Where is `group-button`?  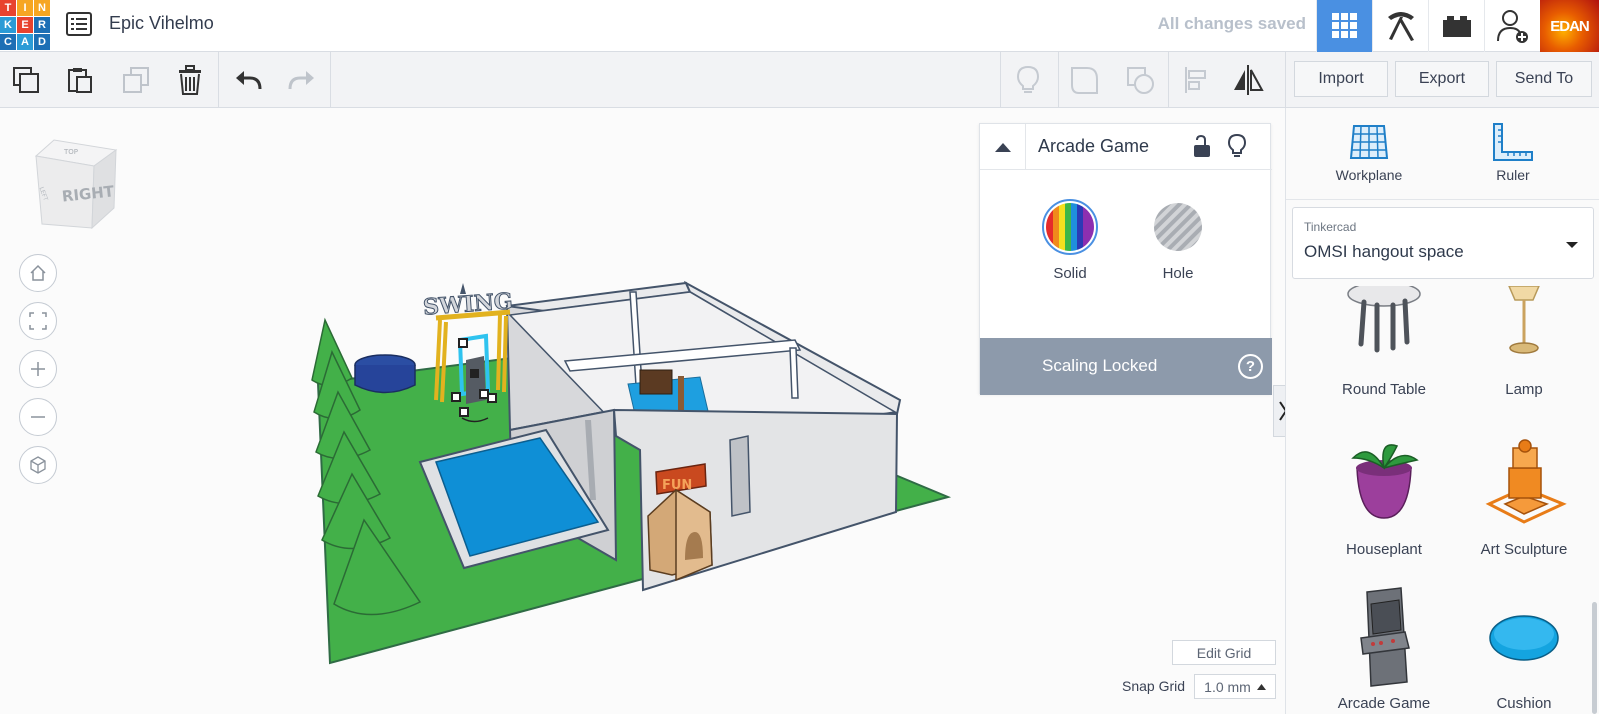
group-button is located at coordinates (1084, 80).